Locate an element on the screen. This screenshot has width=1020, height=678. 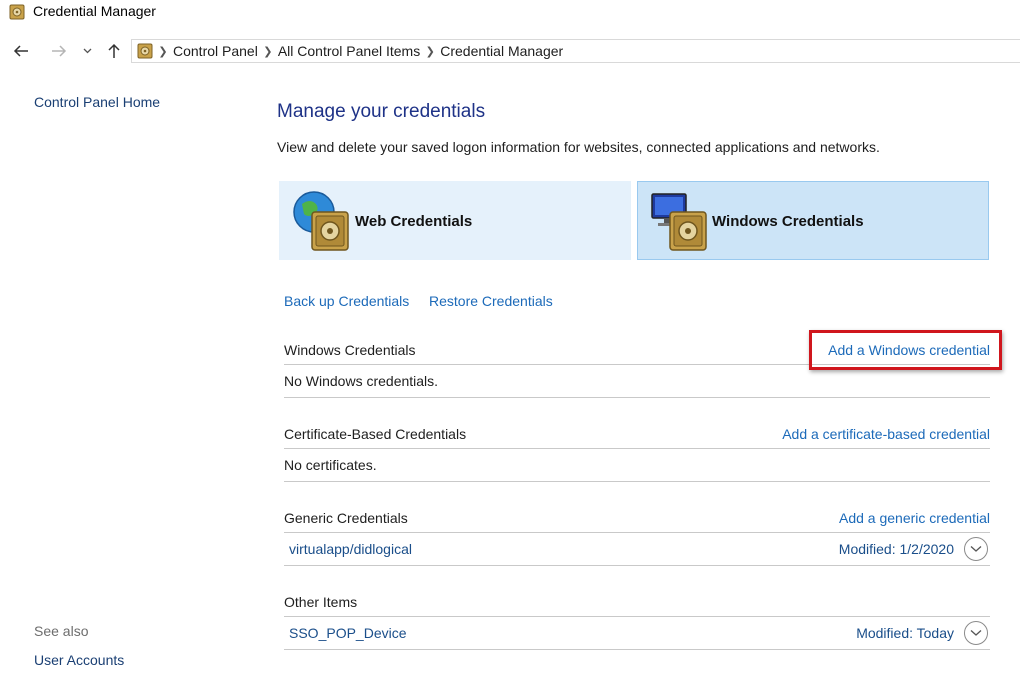
section-label: Windows Credentials is located at coordinates (350, 350).